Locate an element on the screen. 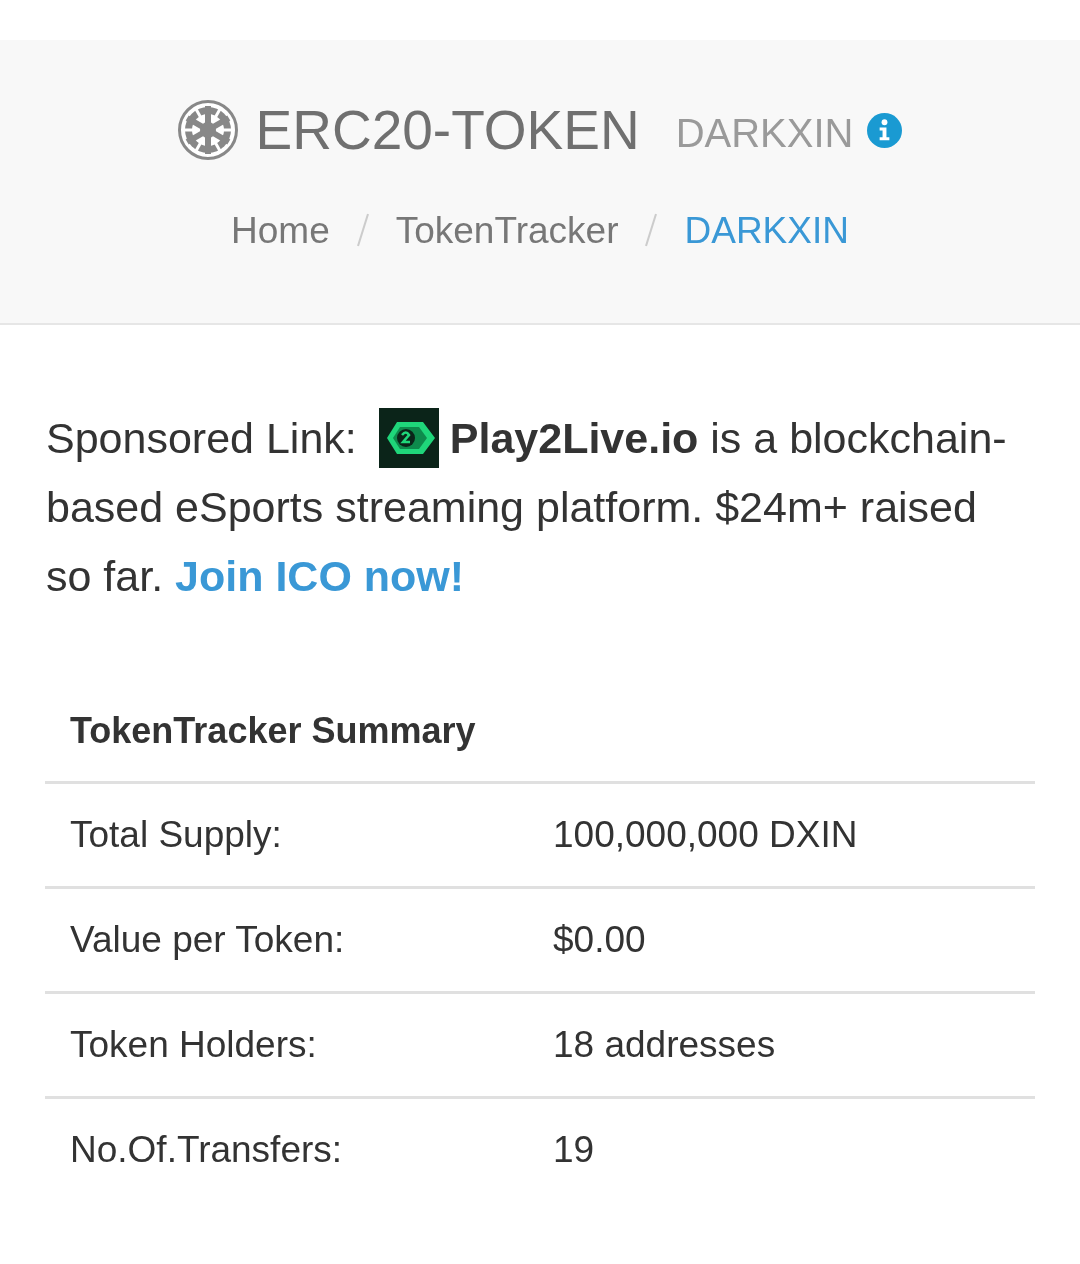  summary-value: 100,000,000 DXIN is located at coordinates (705, 835).